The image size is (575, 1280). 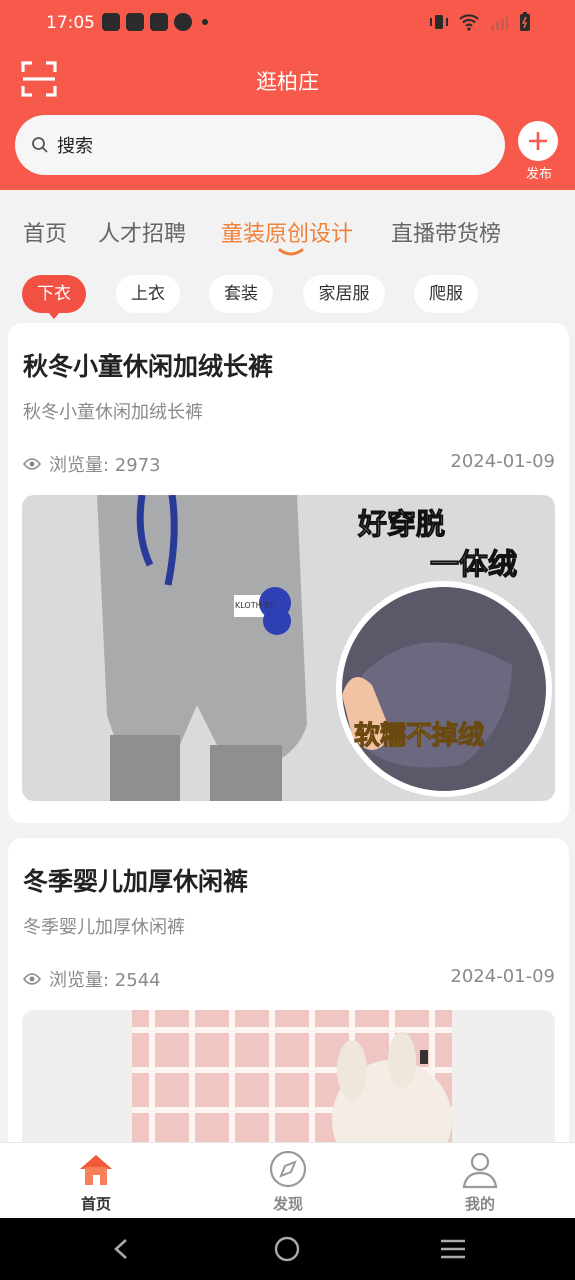 I want to click on home-icon, so click(x=96, y=1170).